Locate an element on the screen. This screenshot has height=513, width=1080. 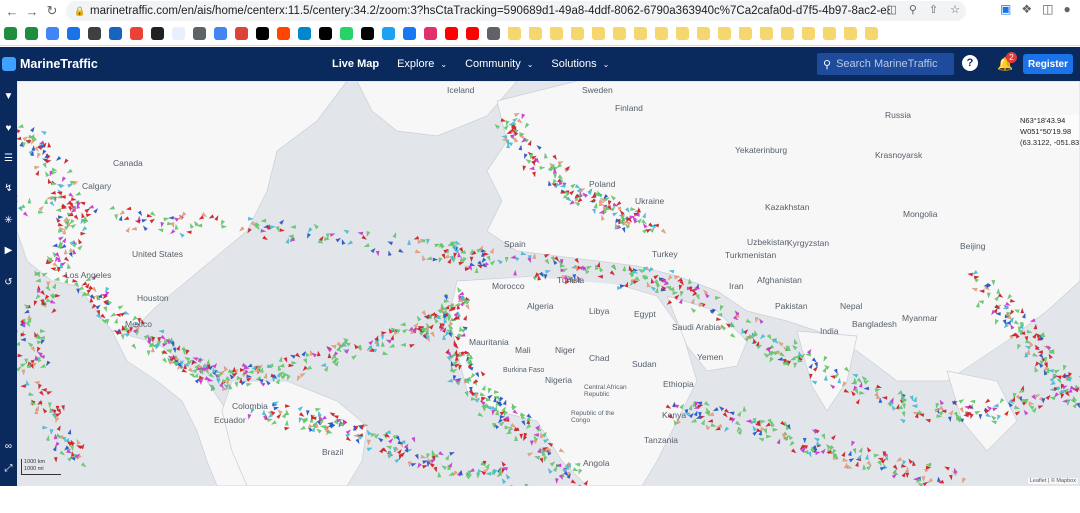
nav-community: Community⌄ is located at coordinates (499, 64).